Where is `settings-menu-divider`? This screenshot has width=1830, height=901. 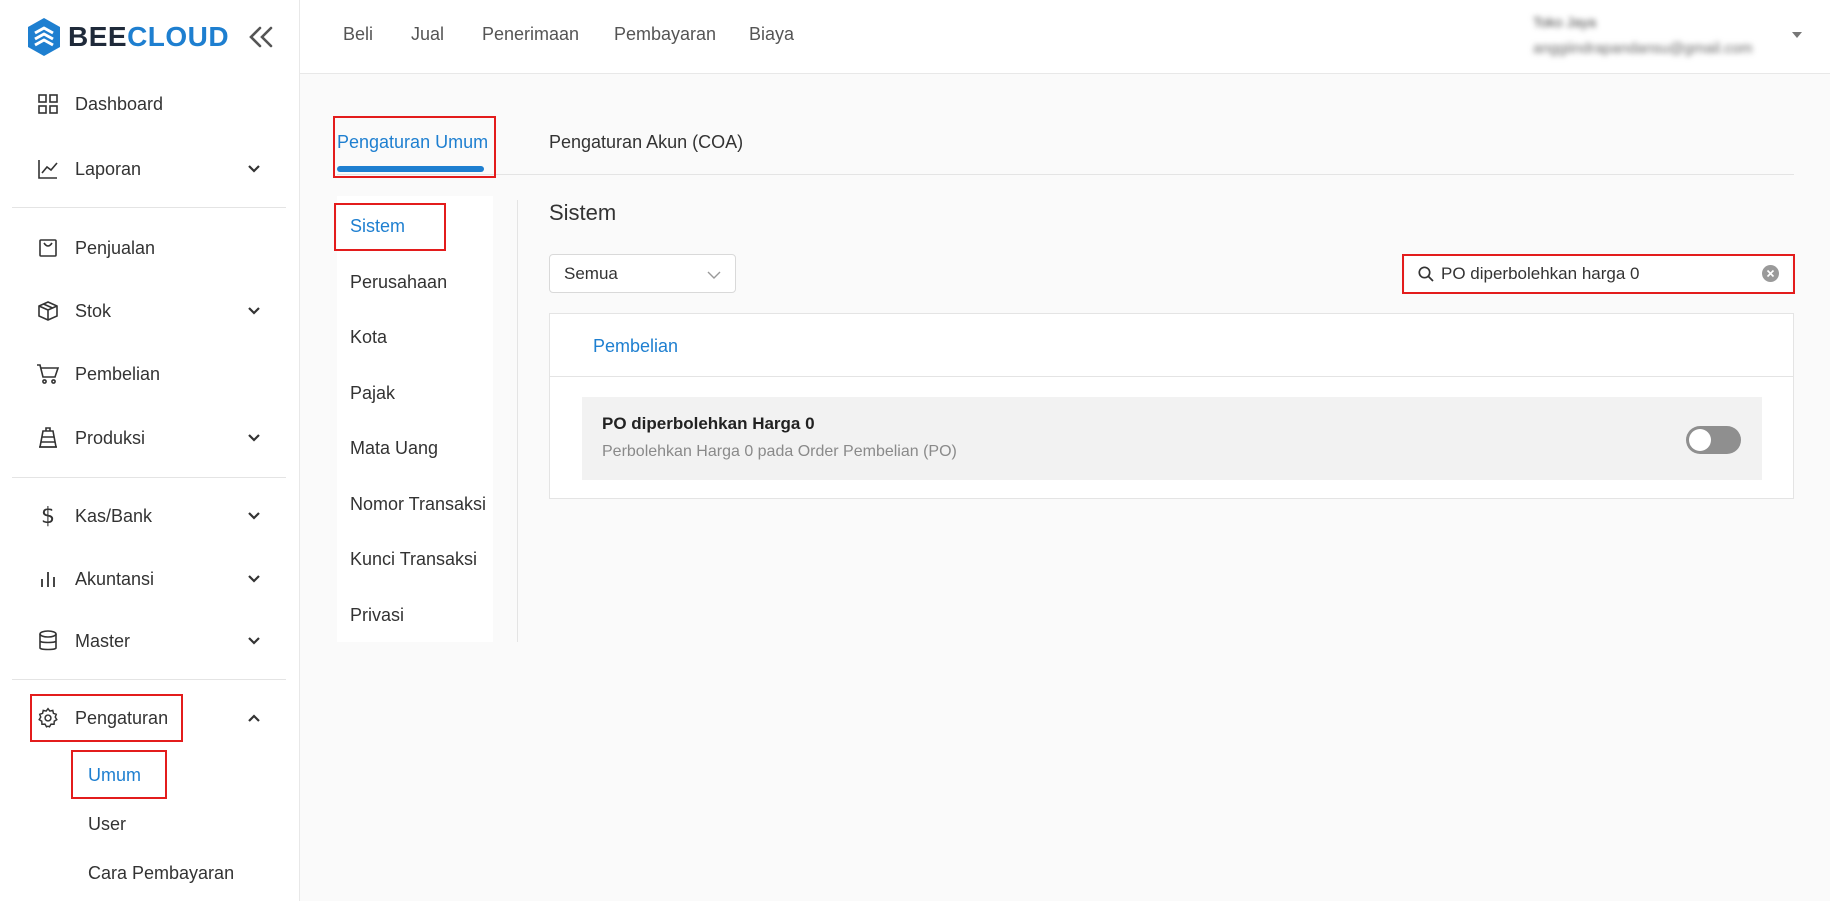 settings-menu-divider is located at coordinates (517, 421).